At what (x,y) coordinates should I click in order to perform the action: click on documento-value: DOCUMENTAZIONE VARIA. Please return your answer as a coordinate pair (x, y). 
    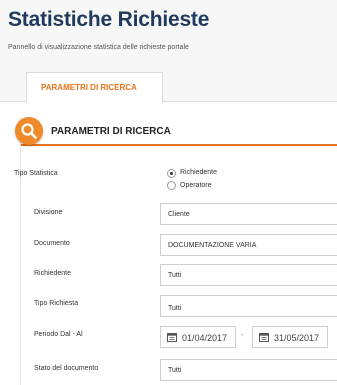
    Looking at the image, I should click on (212, 245).